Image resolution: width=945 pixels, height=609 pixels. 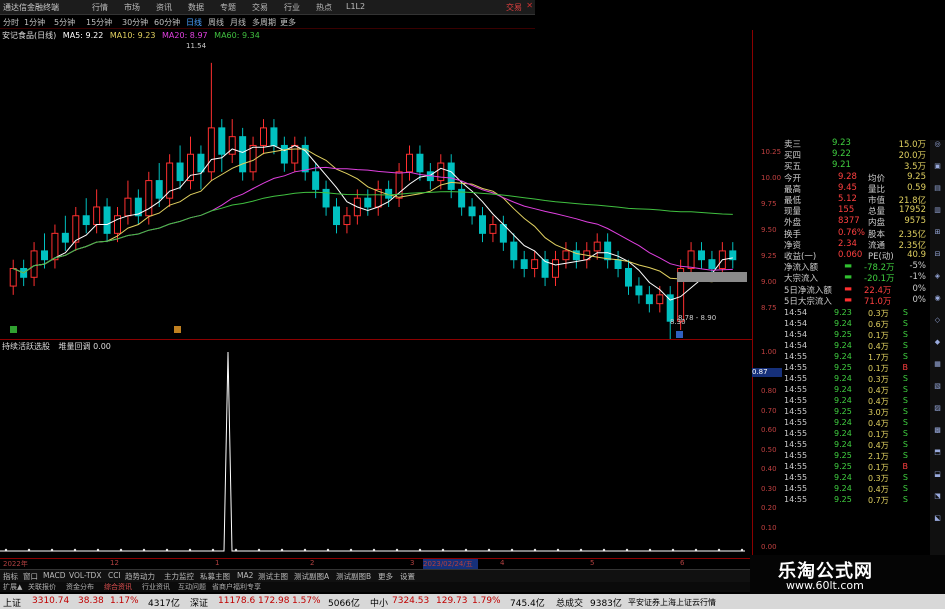 I want to click on period-tab-1min: 1分钟, so click(x=34, y=22).